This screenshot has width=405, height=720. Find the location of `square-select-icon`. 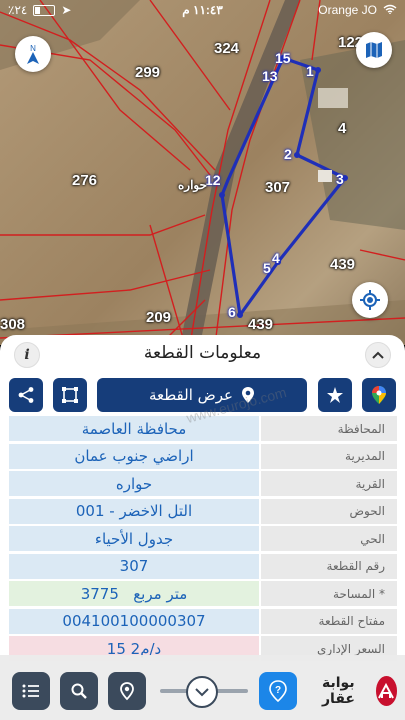

square-select-icon is located at coordinates (70, 395).